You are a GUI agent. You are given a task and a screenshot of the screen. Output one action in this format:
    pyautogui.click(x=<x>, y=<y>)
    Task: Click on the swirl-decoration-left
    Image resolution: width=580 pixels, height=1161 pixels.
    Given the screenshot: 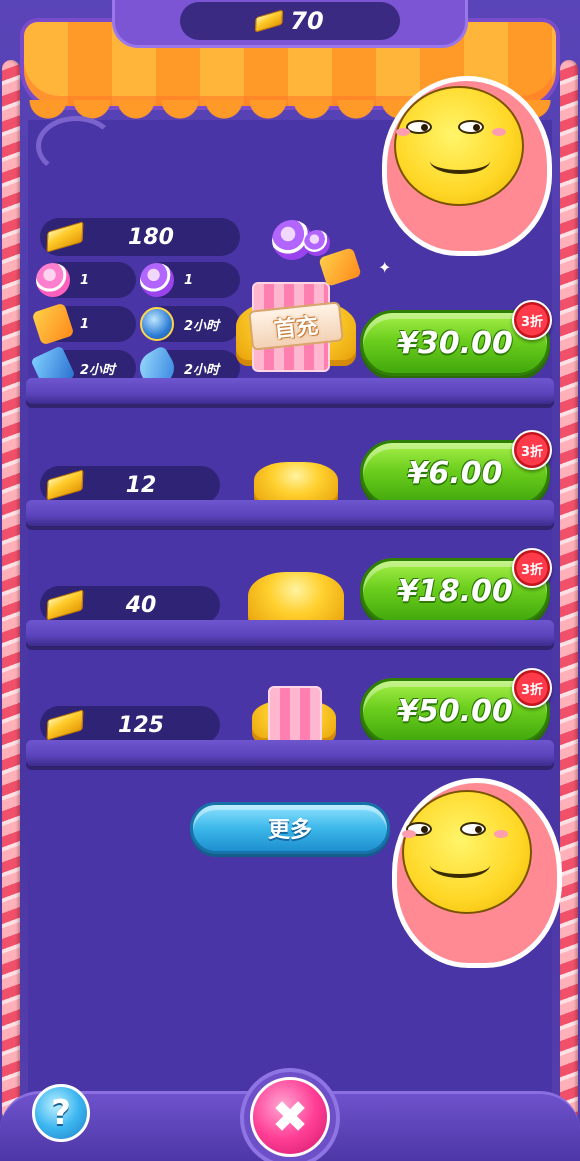 What is the action you would take?
    pyautogui.click(x=76, y=146)
    